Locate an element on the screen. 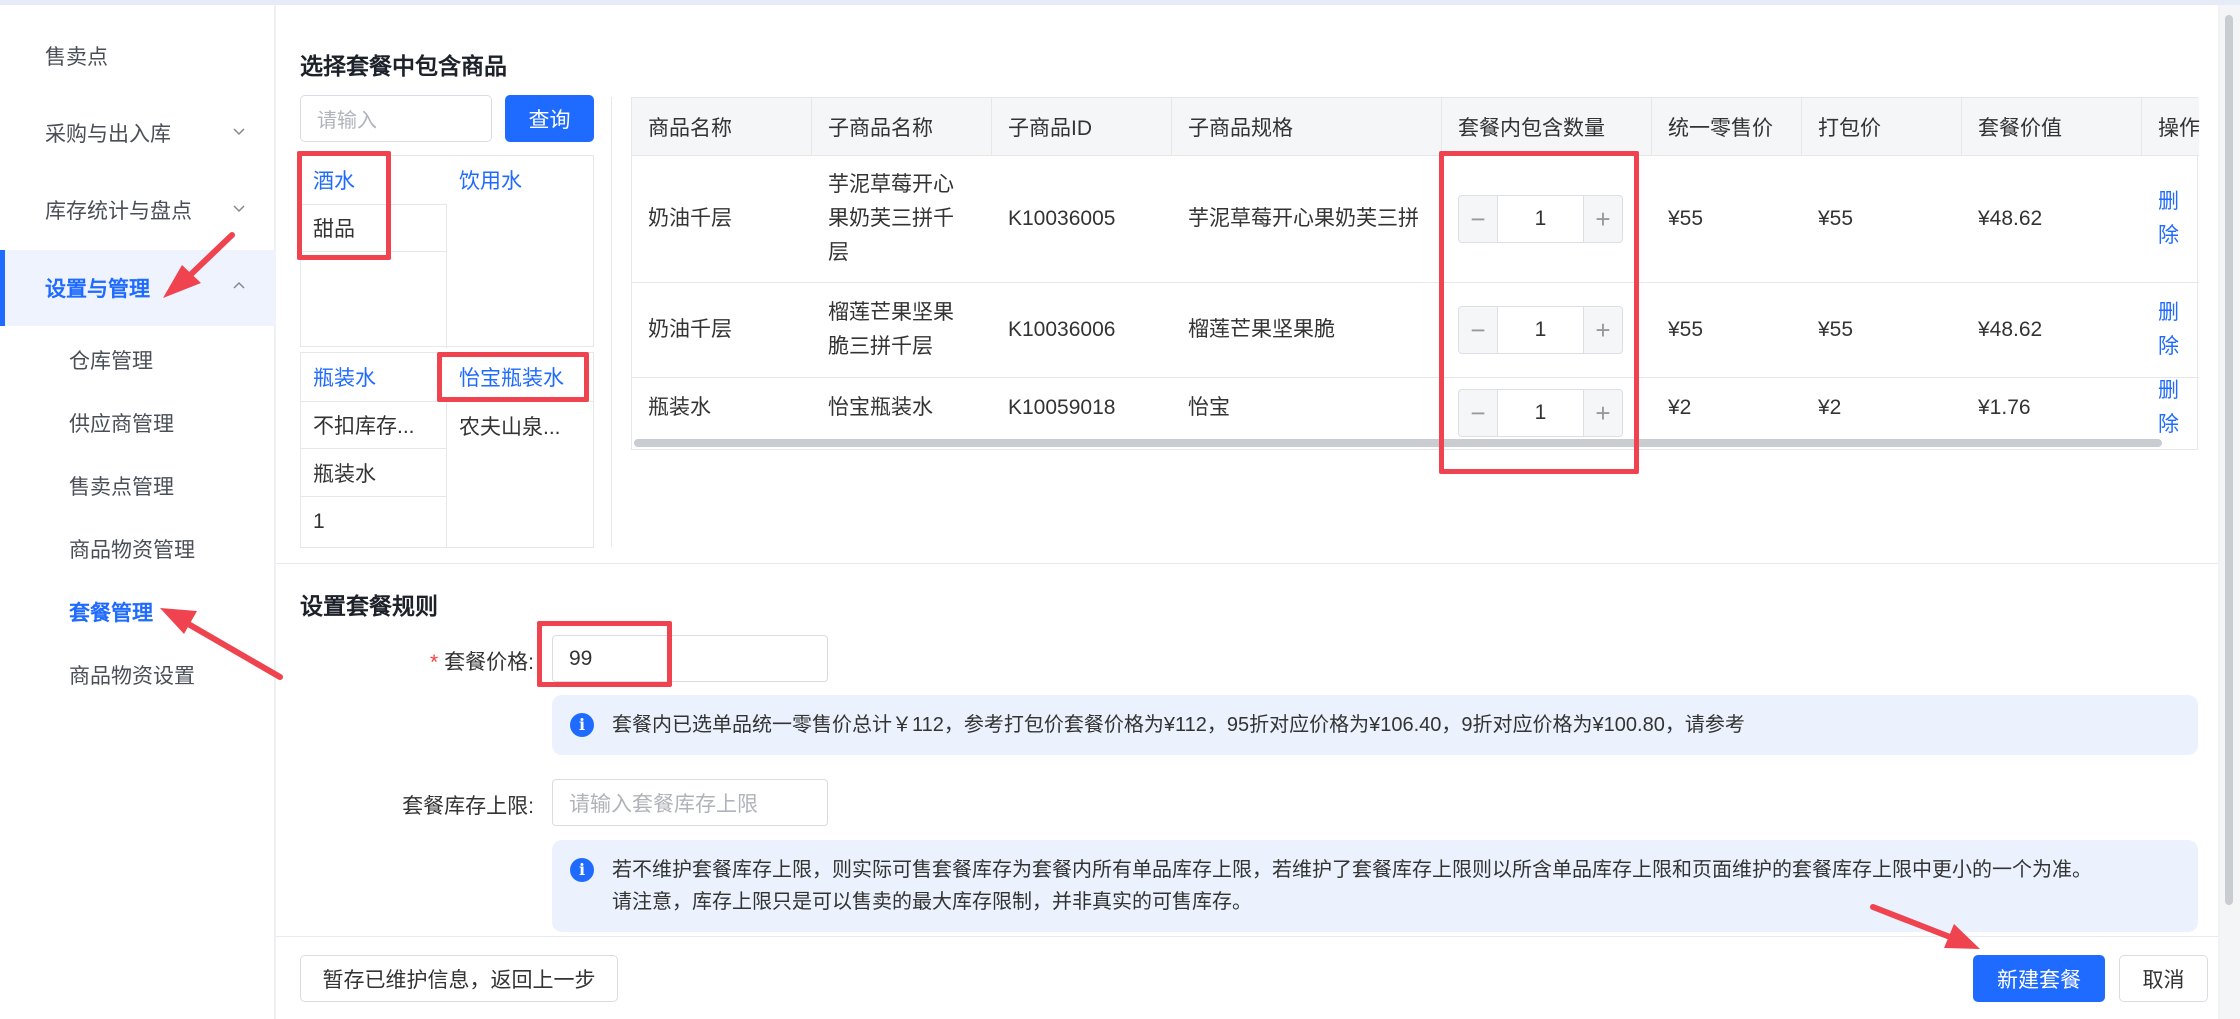 The height and width of the screenshot is (1019, 2240). category-dessert: 甜品 is located at coordinates (374, 228).